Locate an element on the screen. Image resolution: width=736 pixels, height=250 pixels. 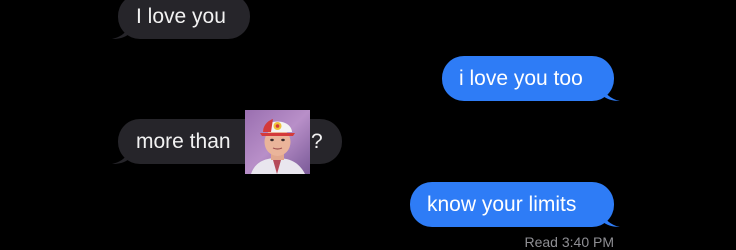
inline-photo-sticker is located at coordinates (277, 142).